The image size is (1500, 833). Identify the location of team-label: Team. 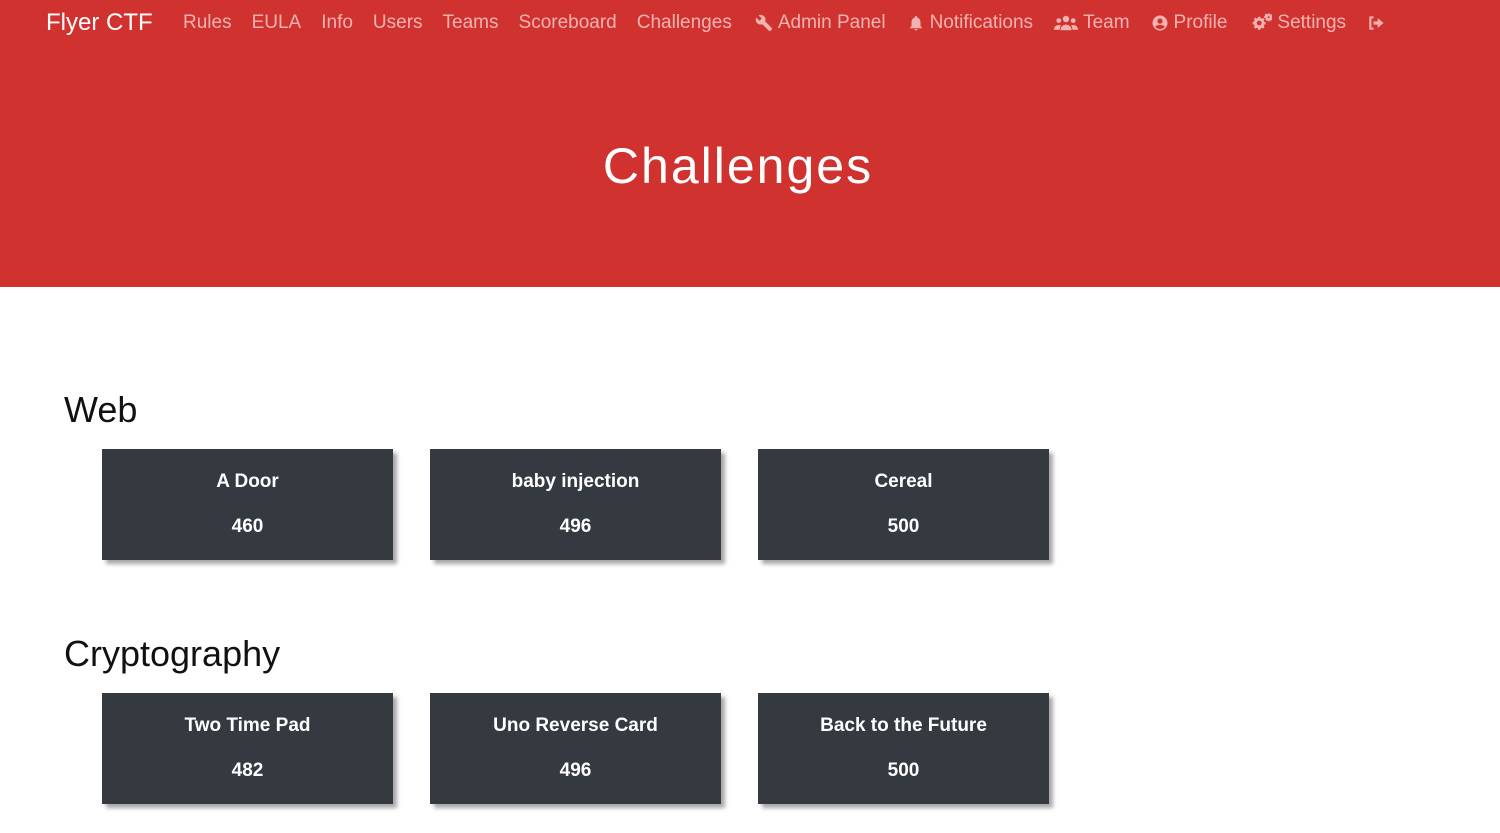
(1106, 22).